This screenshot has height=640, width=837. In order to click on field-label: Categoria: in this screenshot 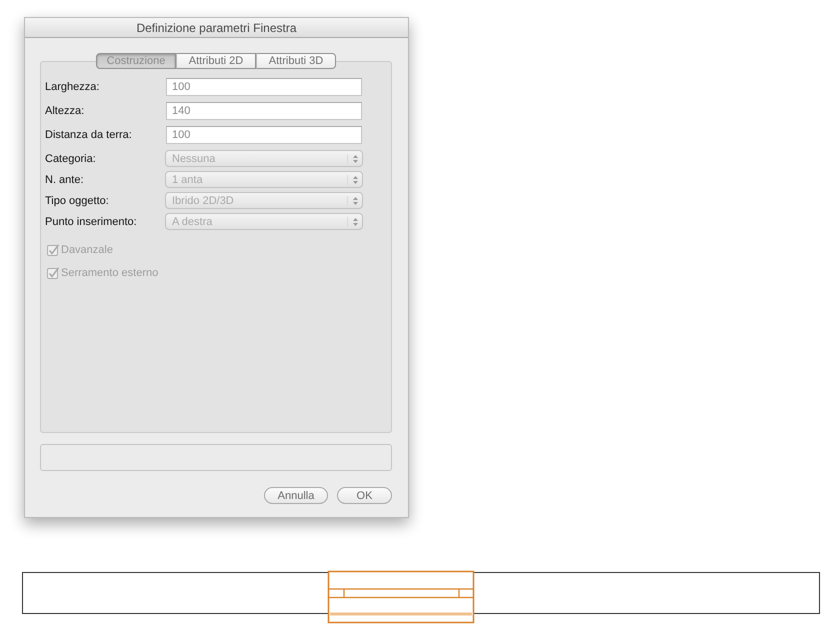, I will do `click(71, 158)`.